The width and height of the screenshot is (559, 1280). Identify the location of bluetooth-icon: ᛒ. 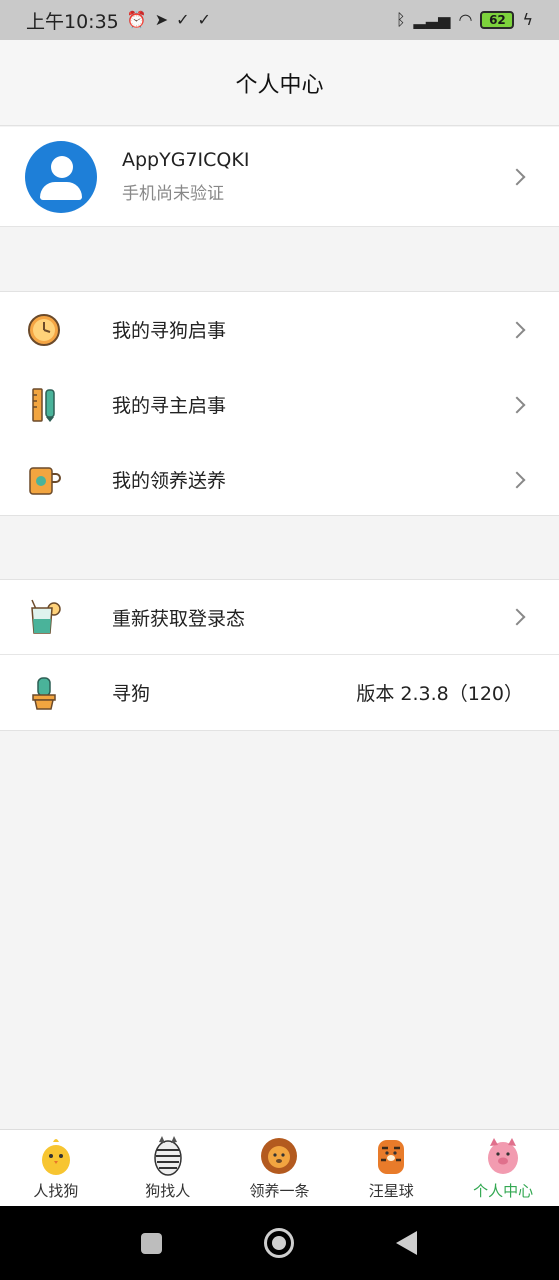
(400, 19).